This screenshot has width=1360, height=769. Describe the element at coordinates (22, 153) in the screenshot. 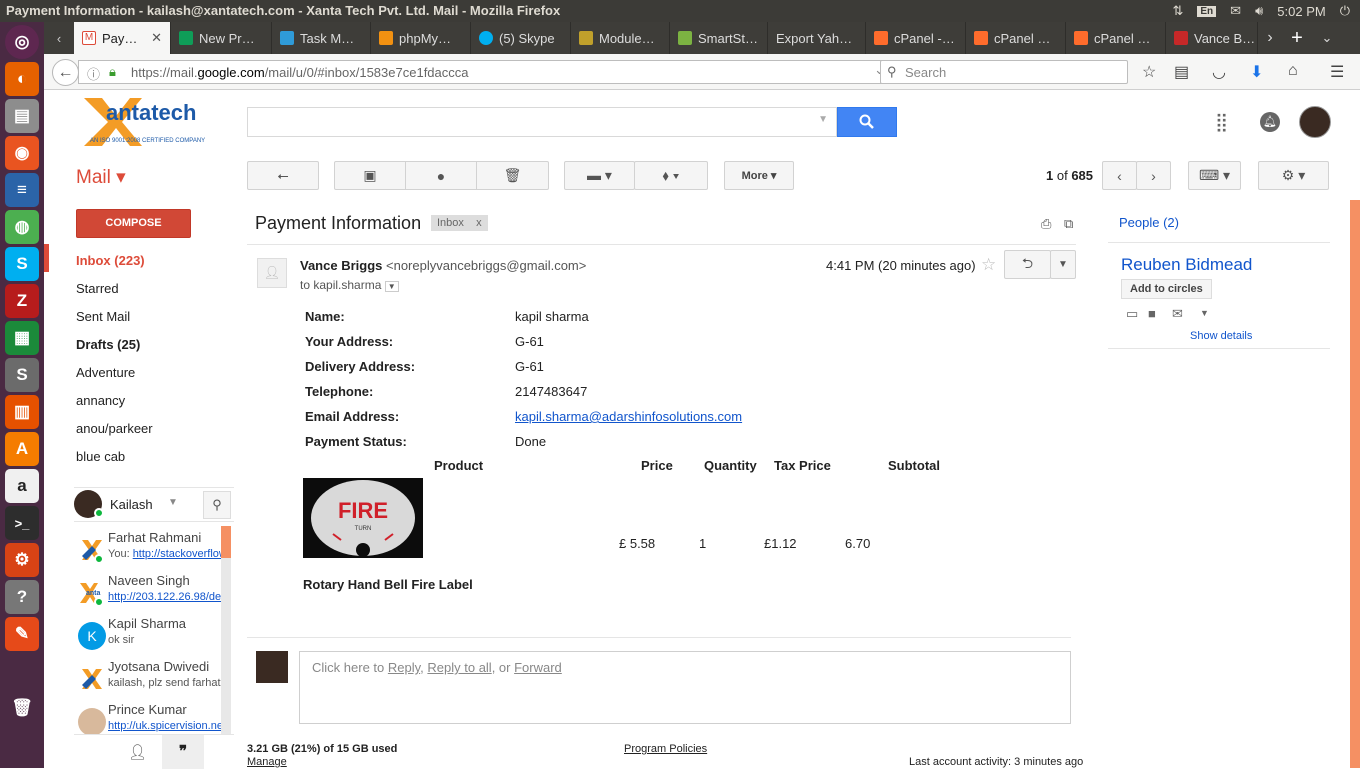

I see `firefox-icon: ◉` at that location.